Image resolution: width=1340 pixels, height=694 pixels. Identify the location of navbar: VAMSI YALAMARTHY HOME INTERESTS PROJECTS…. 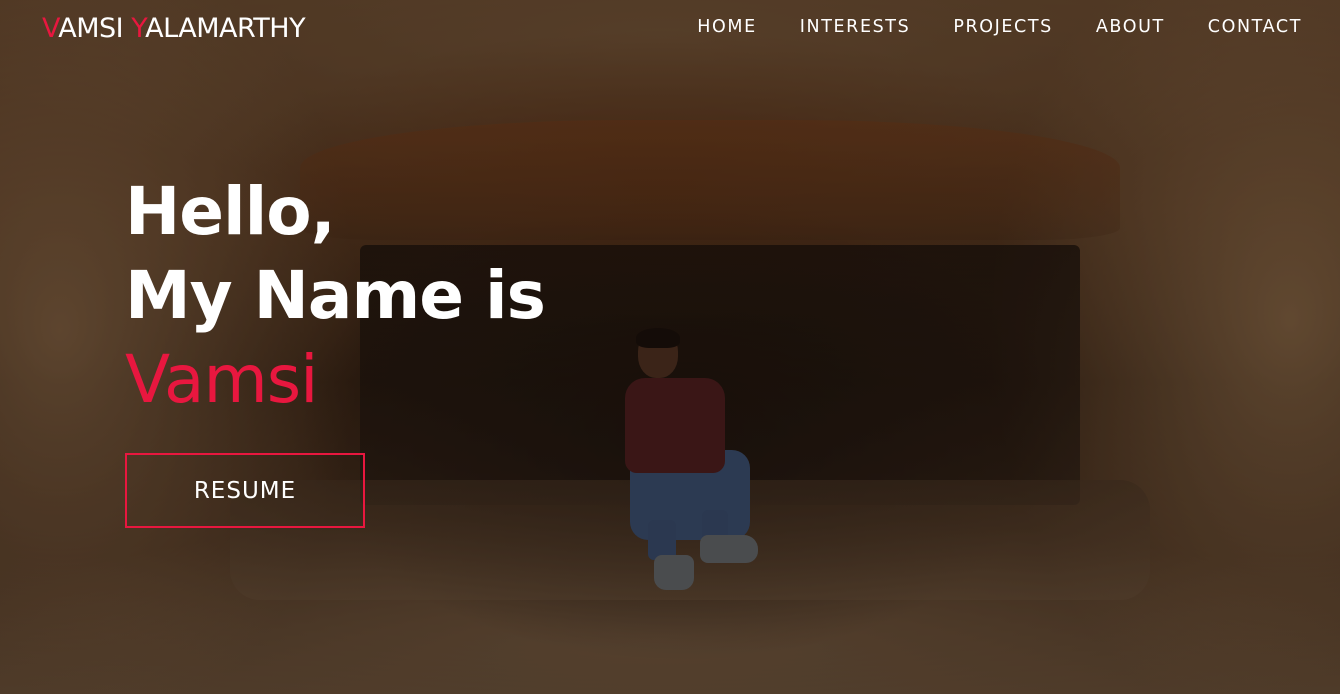
(670, 29).